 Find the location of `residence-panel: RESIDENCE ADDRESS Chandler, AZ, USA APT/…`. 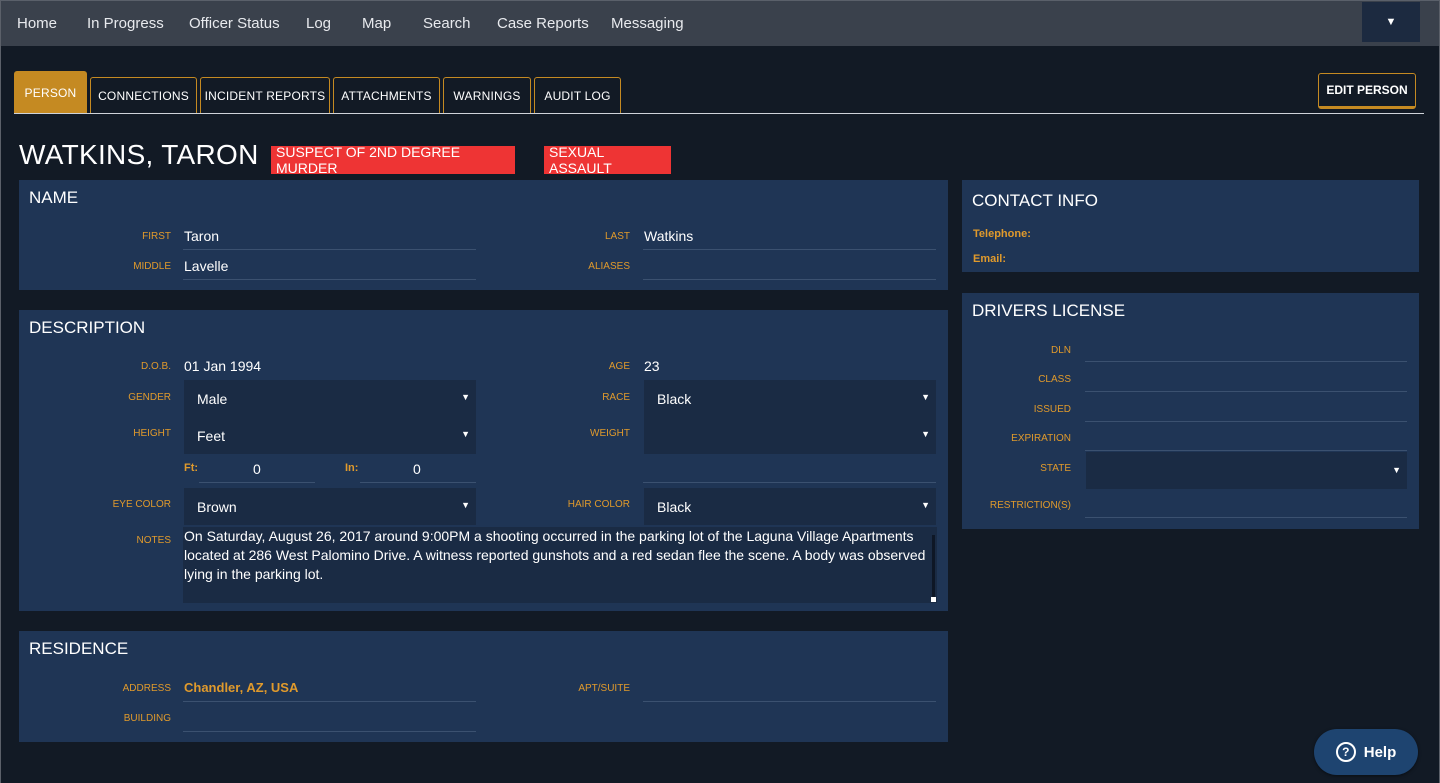

residence-panel: RESIDENCE ADDRESS Chandler, AZ, USA APT/… is located at coordinates (483, 686).